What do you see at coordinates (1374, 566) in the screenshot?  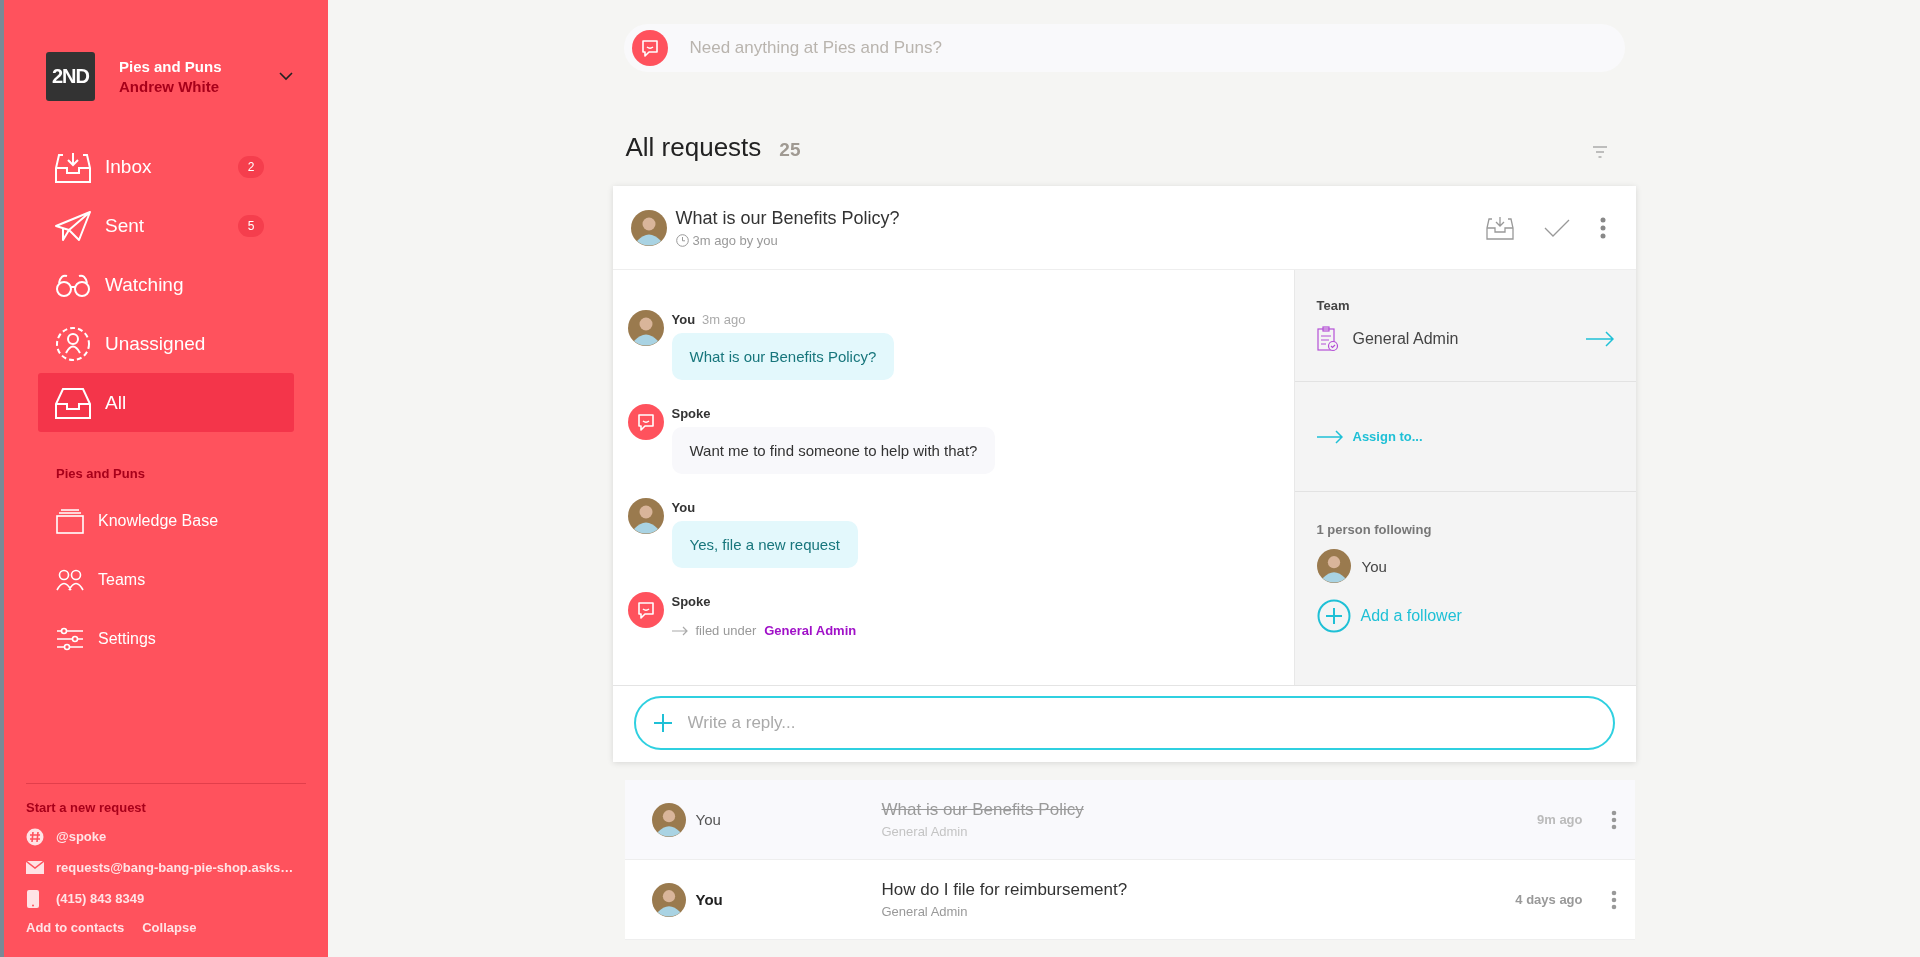 I see `follower-name: You` at bounding box center [1374, 566].